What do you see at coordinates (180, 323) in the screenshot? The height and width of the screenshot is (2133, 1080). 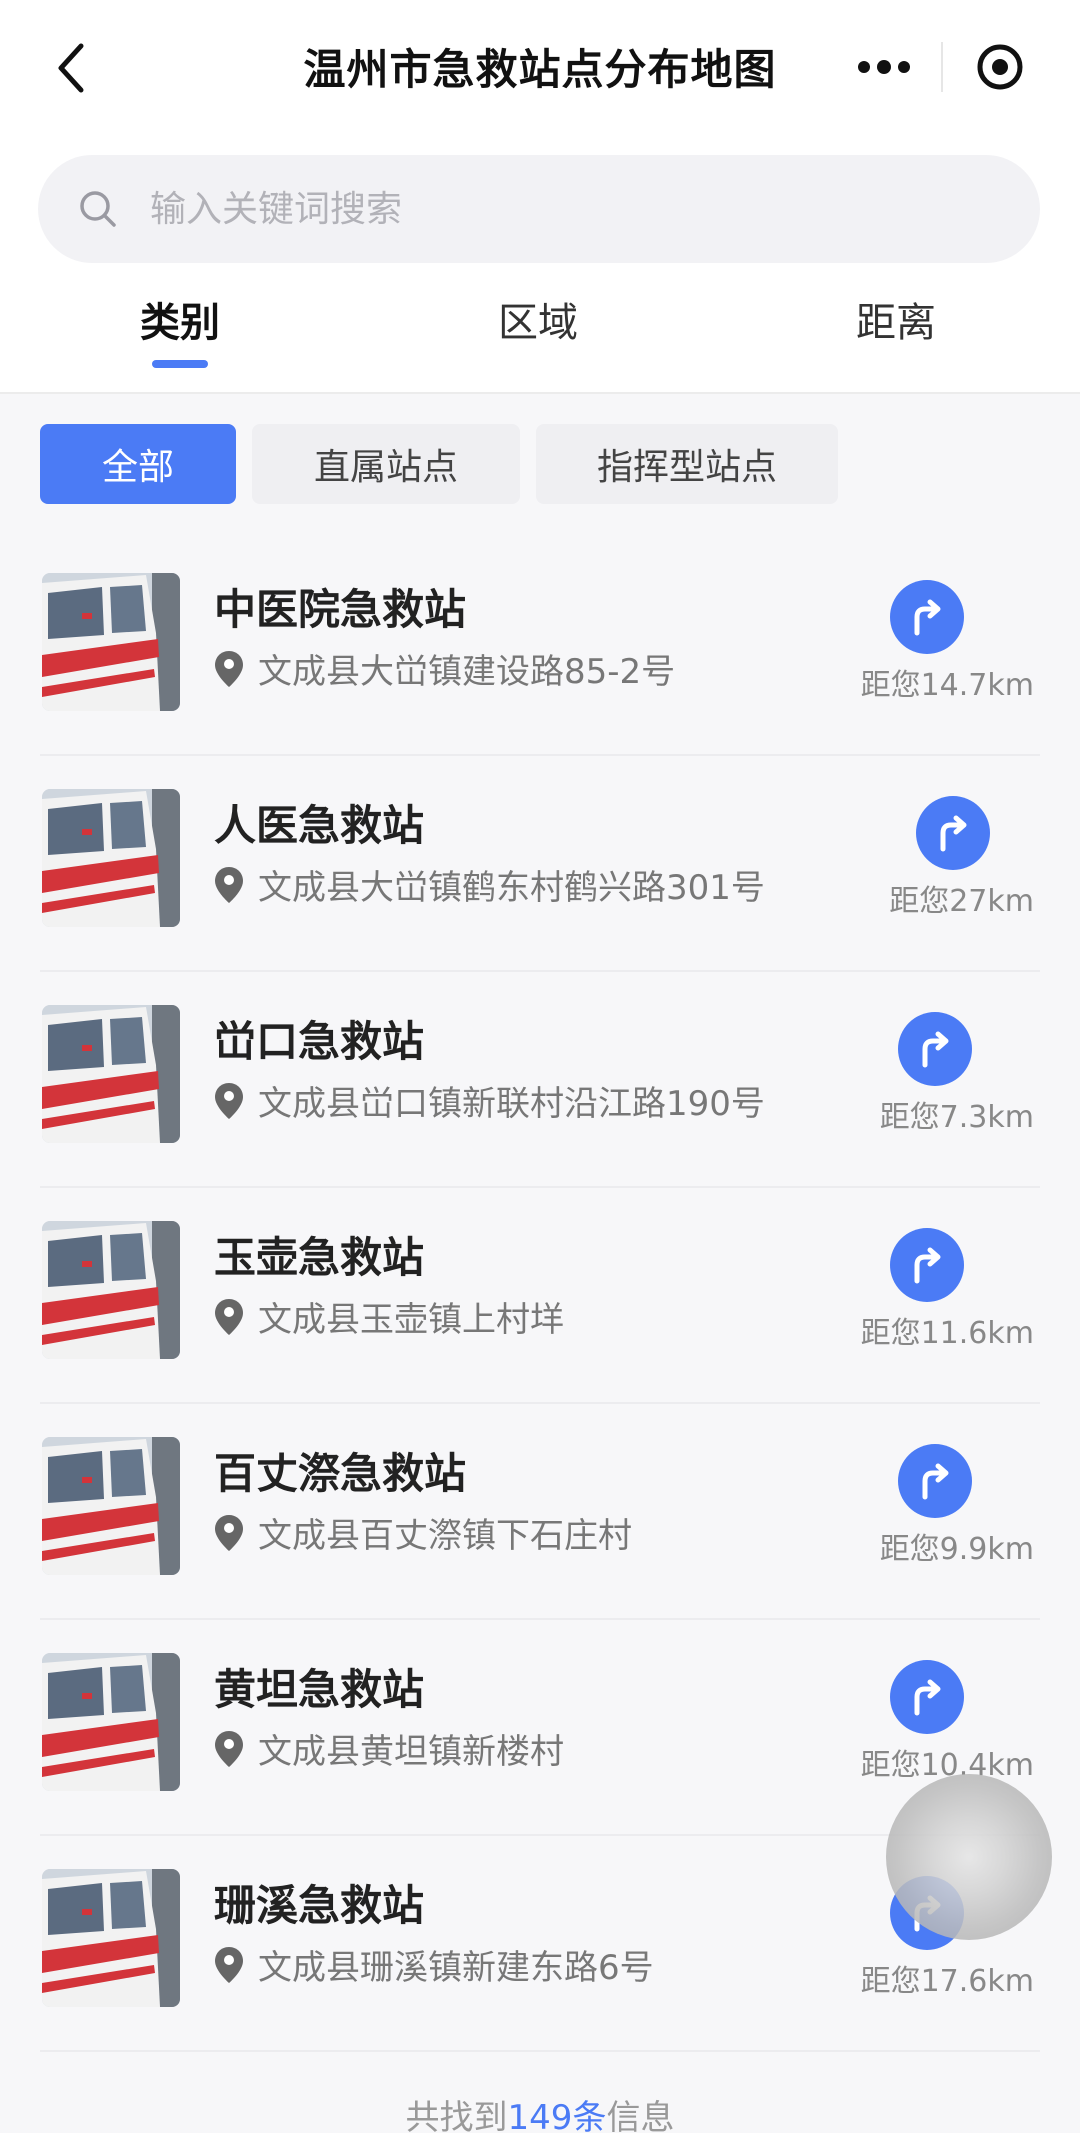 I see `tab-category-label: 类别` at bounding box center [180, 323].